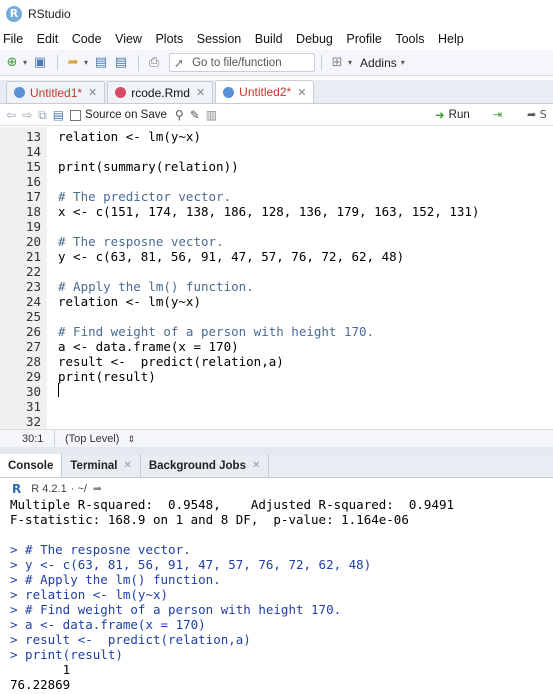 Image resolution: width=553 pixels, height=694 pixels. Describe the element at coordinates (121, 92) in the screenshot. I see `rmarkdown-icon` at that location.